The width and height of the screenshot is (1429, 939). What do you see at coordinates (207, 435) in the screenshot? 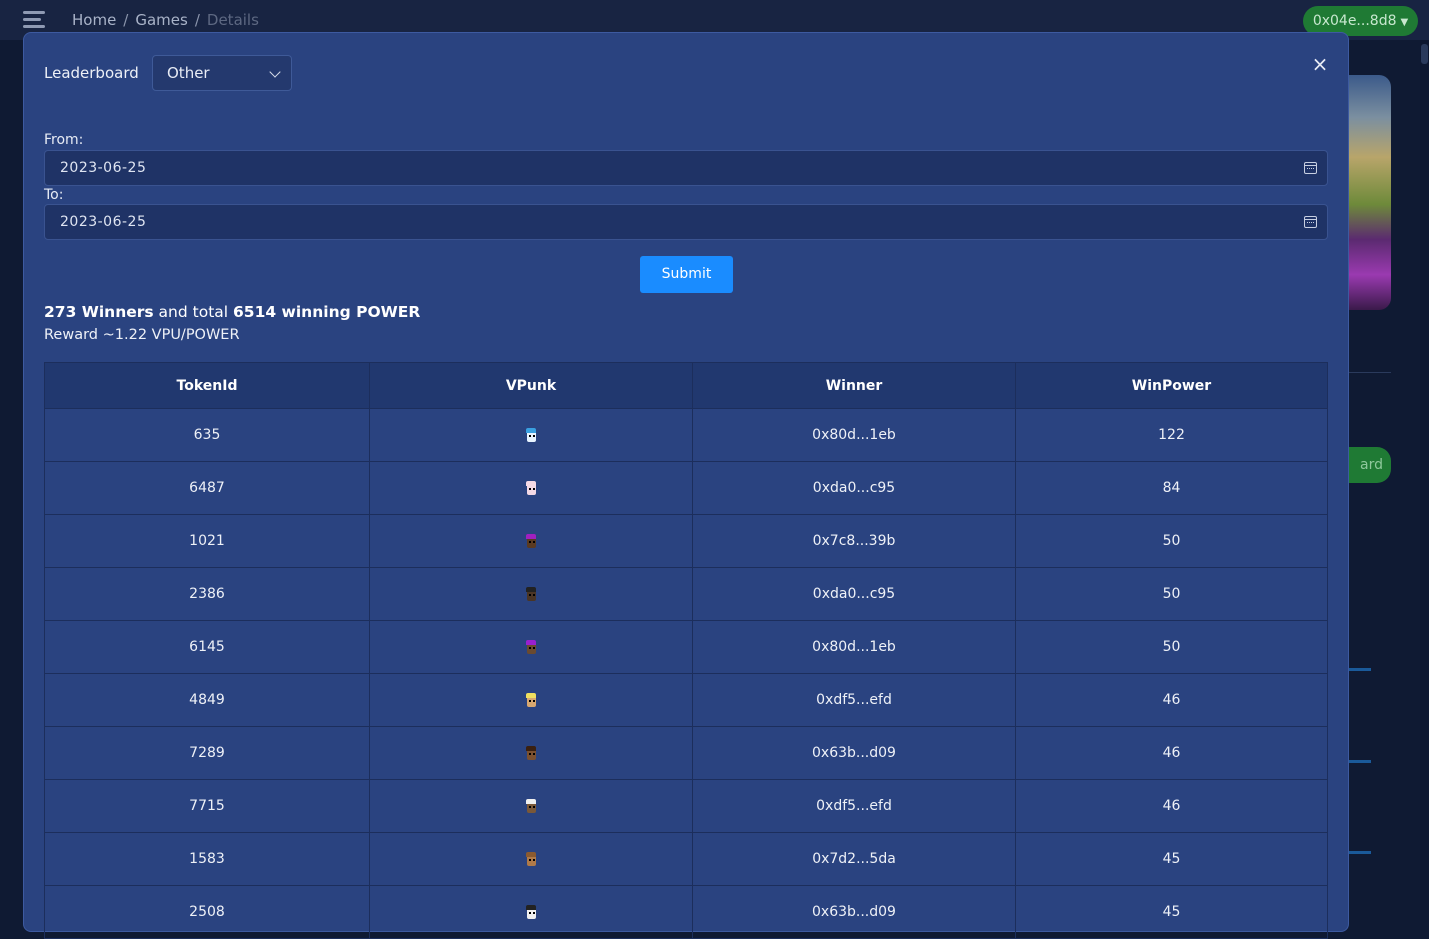
I see `token-id-cell: 635` at bounding box center [207, 435].